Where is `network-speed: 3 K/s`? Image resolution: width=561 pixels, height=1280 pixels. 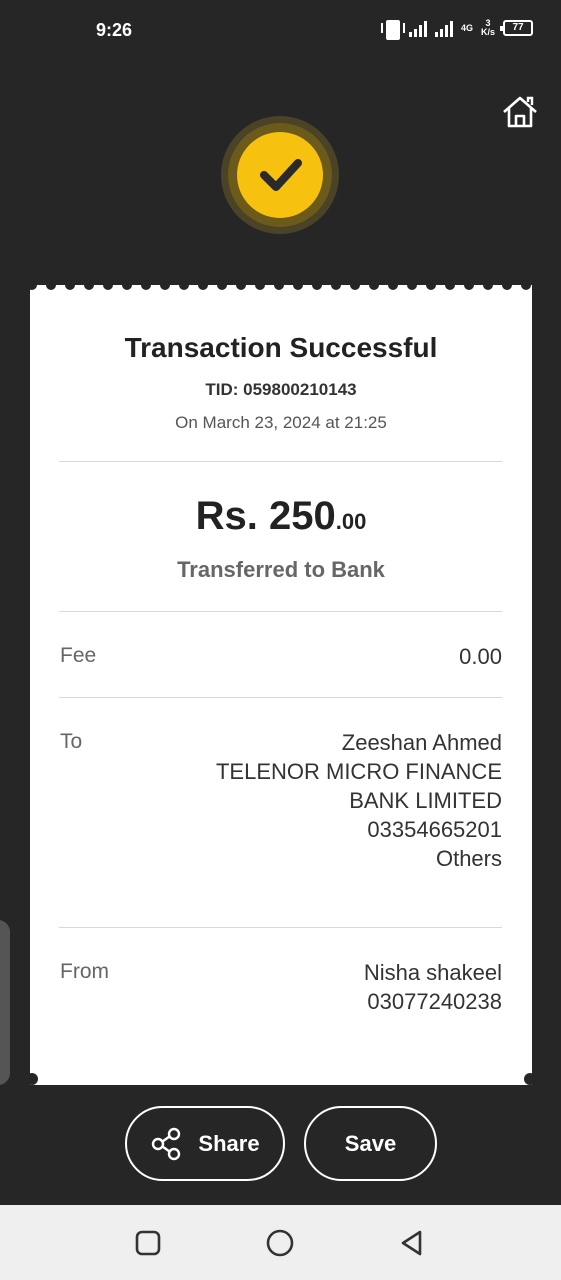 network-speed: 3 K/s is located at coordinates (488, 28).